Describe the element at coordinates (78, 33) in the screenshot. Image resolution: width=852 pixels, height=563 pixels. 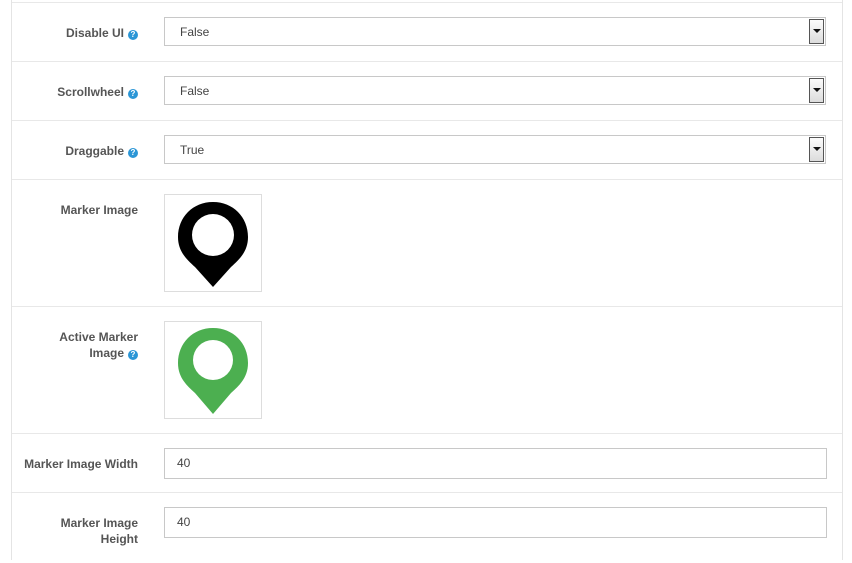
I see `disable-ui-label: Disable UI?` at that location.